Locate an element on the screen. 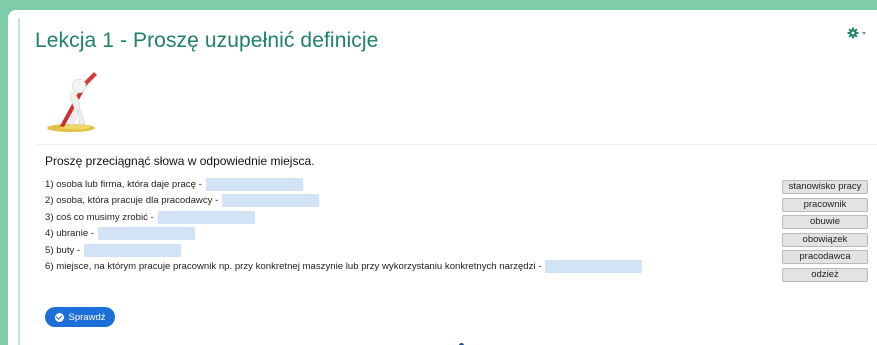 The height and width of the screenshot is (345, 877). sentence-text: 1) osoba lub firma, która daje pracę - is located at coordinates (123, 184).